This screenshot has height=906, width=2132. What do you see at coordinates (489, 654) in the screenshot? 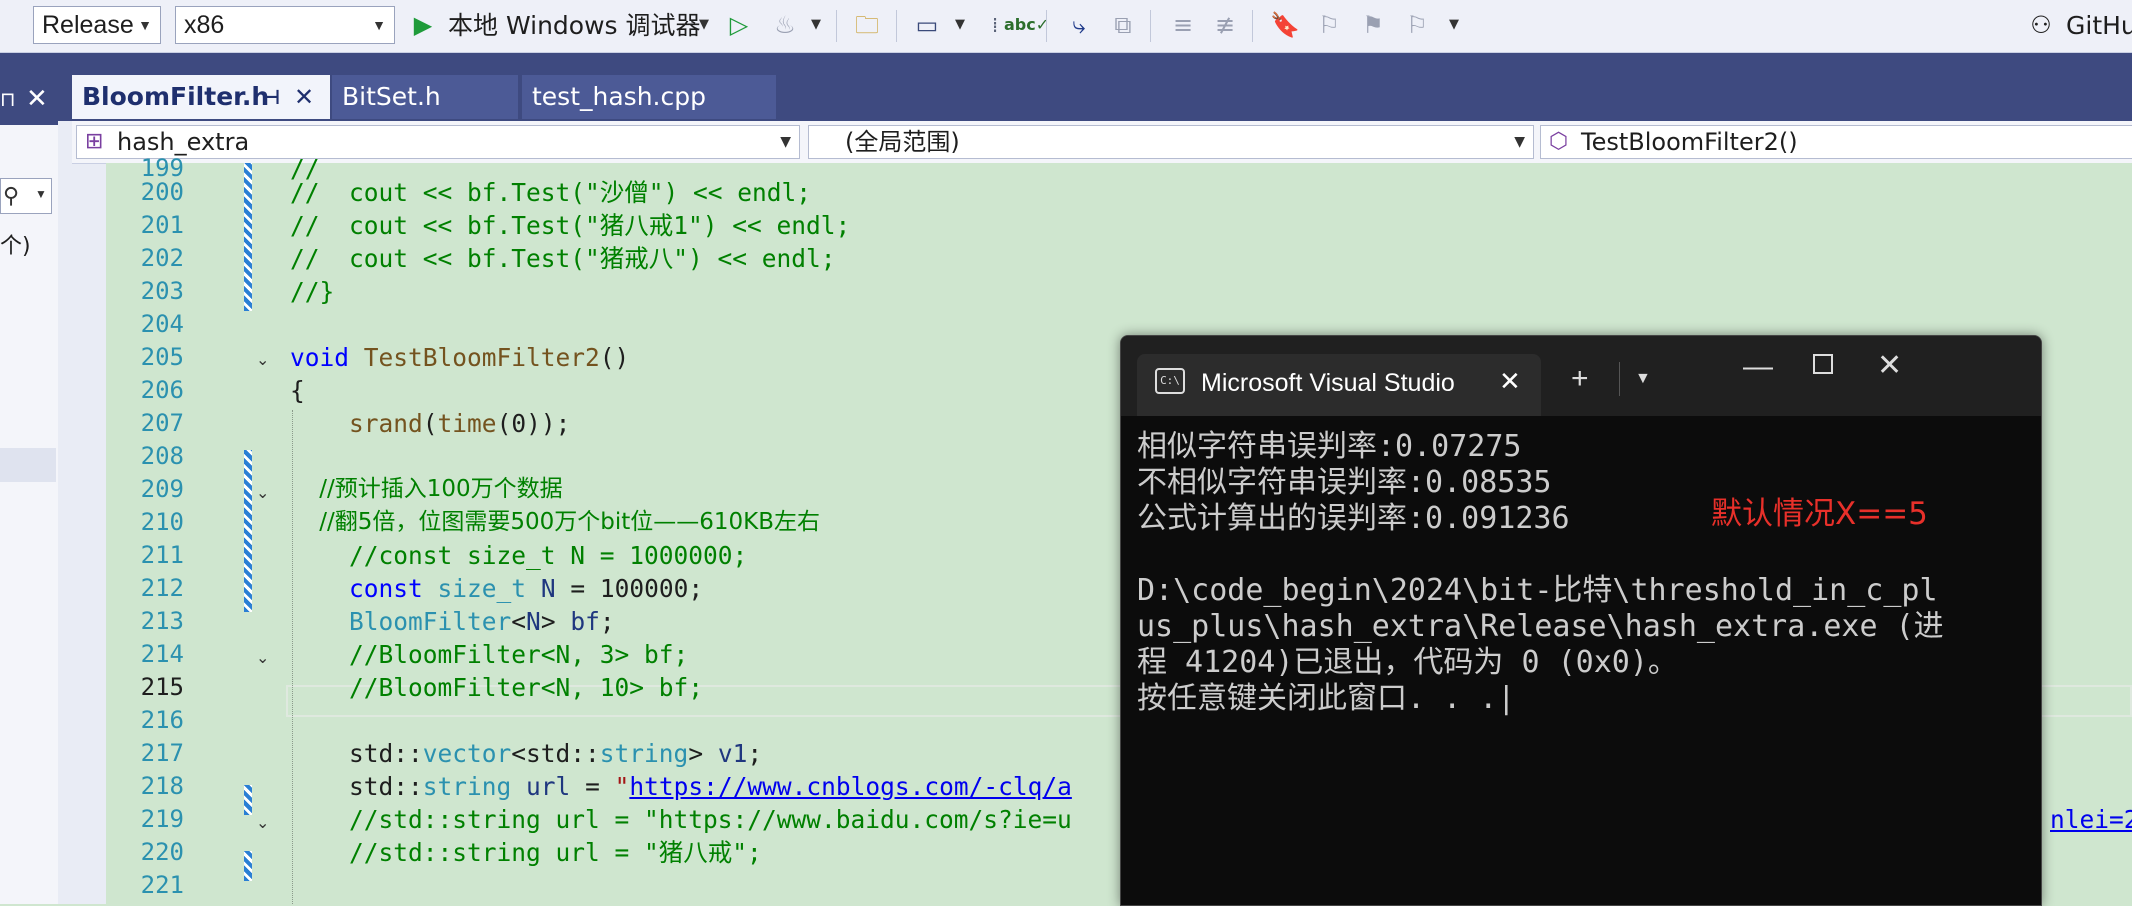
I see `code-line: //BloomFilter<N, 3> bf;` at bounding box center [489, 654].